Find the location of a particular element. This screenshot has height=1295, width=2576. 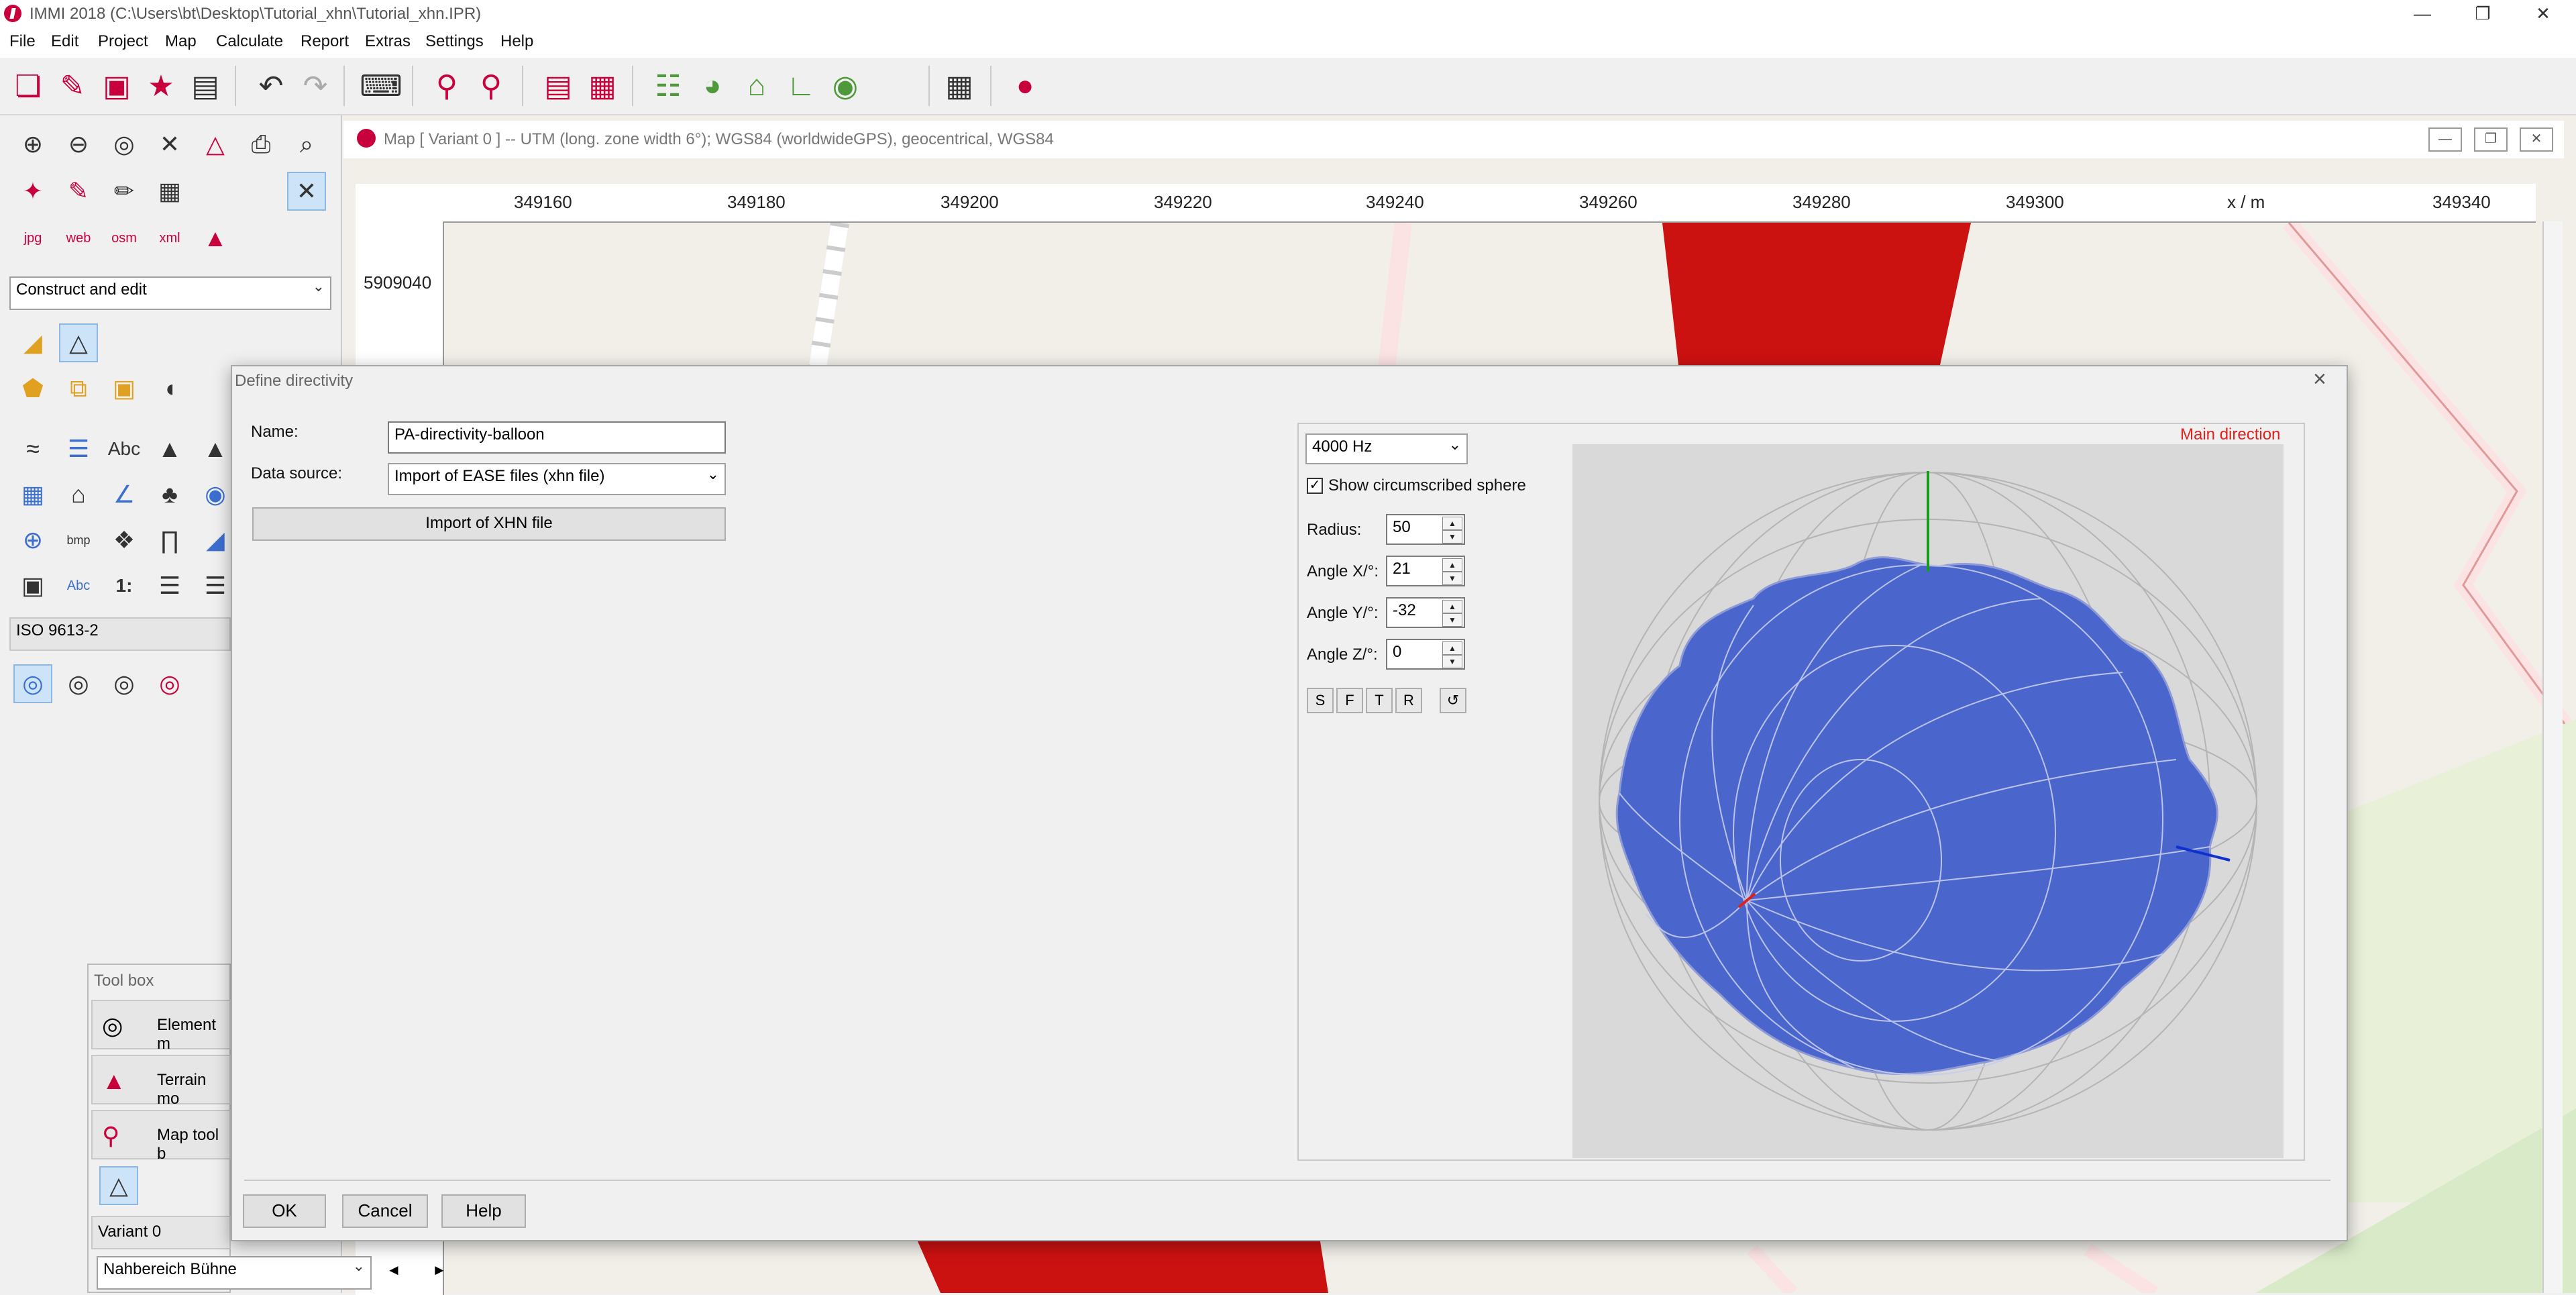

norm-select: ISO 9613-2 is located at coordinates (120, 634).